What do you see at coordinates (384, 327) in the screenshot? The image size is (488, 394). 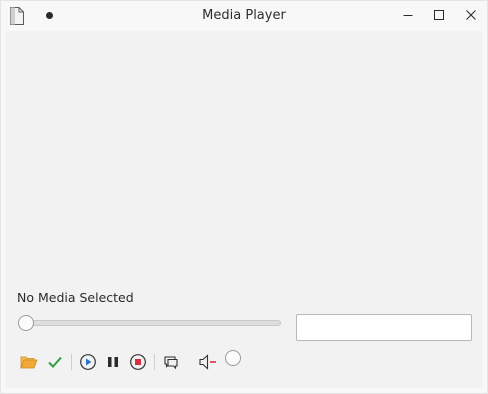 I see `time-input-field` at bounding box center [384, 327].